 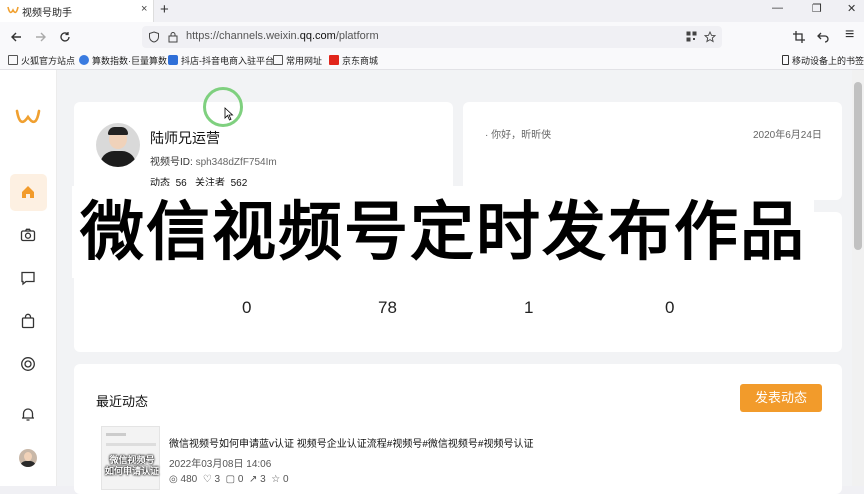 What do you see at coordinates (47, 13) in the screenshot?
I see `tab-title: 视频号助手` at bounding box center [47, 13].